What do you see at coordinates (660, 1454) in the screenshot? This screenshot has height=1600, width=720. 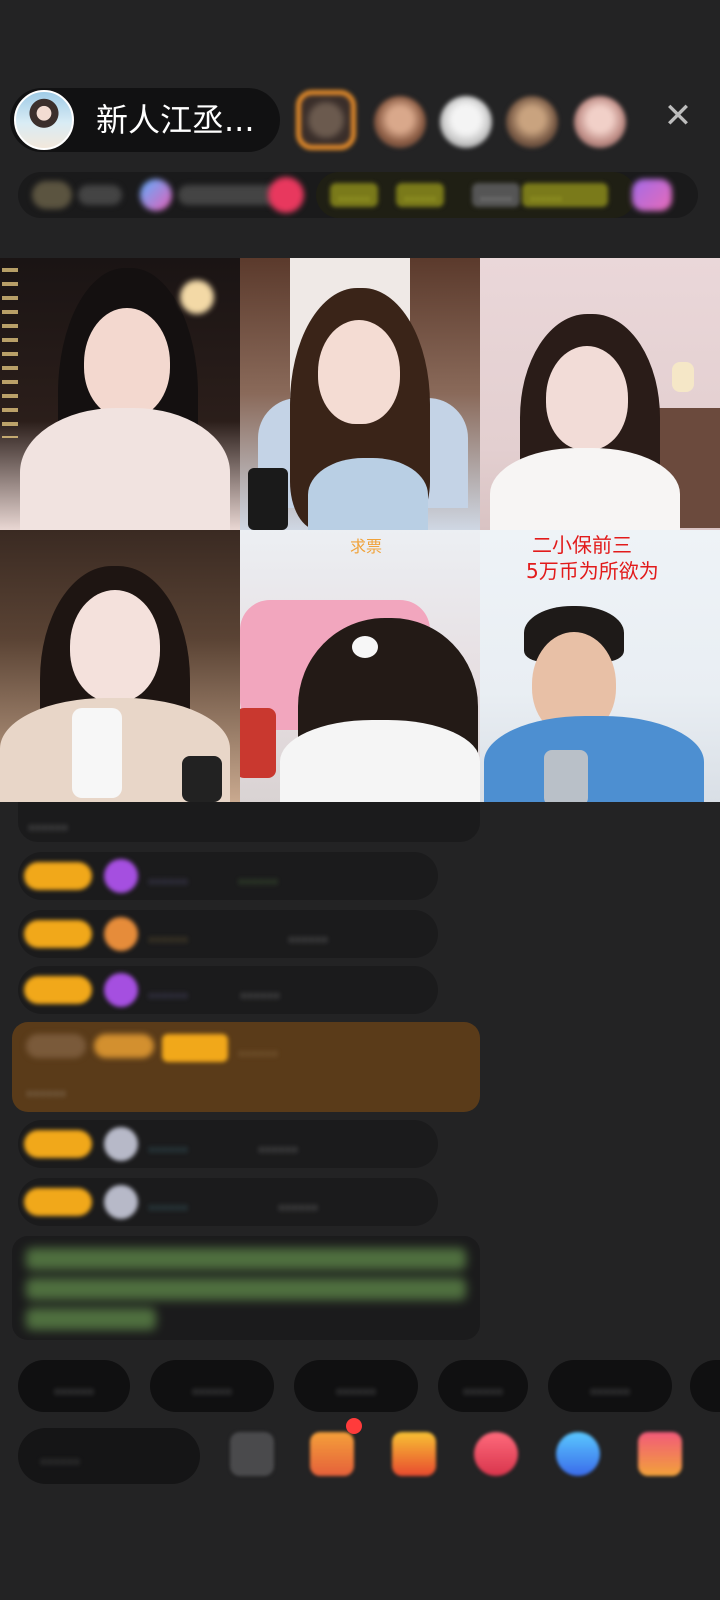 I see `more-icon` at bounding box center [660, 1454].